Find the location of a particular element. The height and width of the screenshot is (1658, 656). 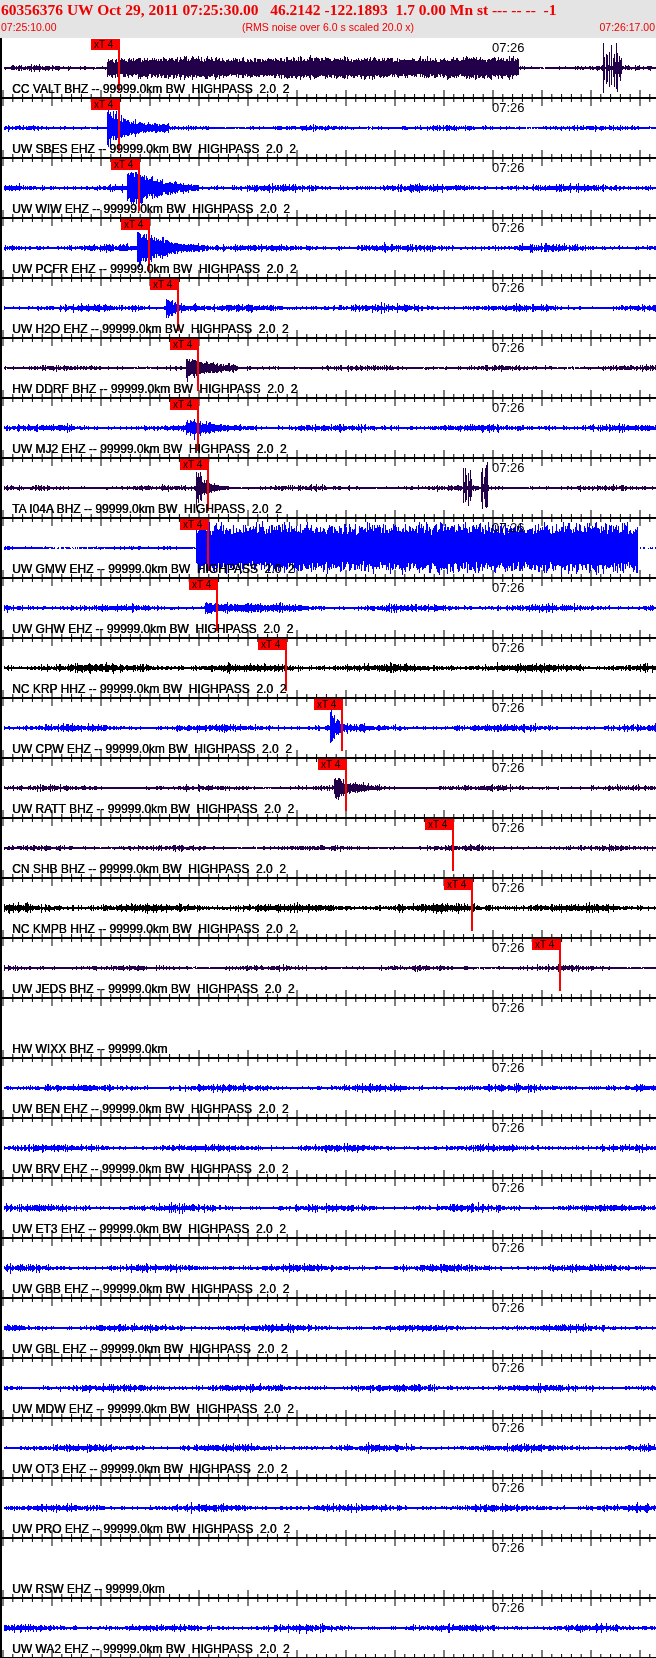

start-time: 07:25:10.00 is located at coordinates (29, 27).